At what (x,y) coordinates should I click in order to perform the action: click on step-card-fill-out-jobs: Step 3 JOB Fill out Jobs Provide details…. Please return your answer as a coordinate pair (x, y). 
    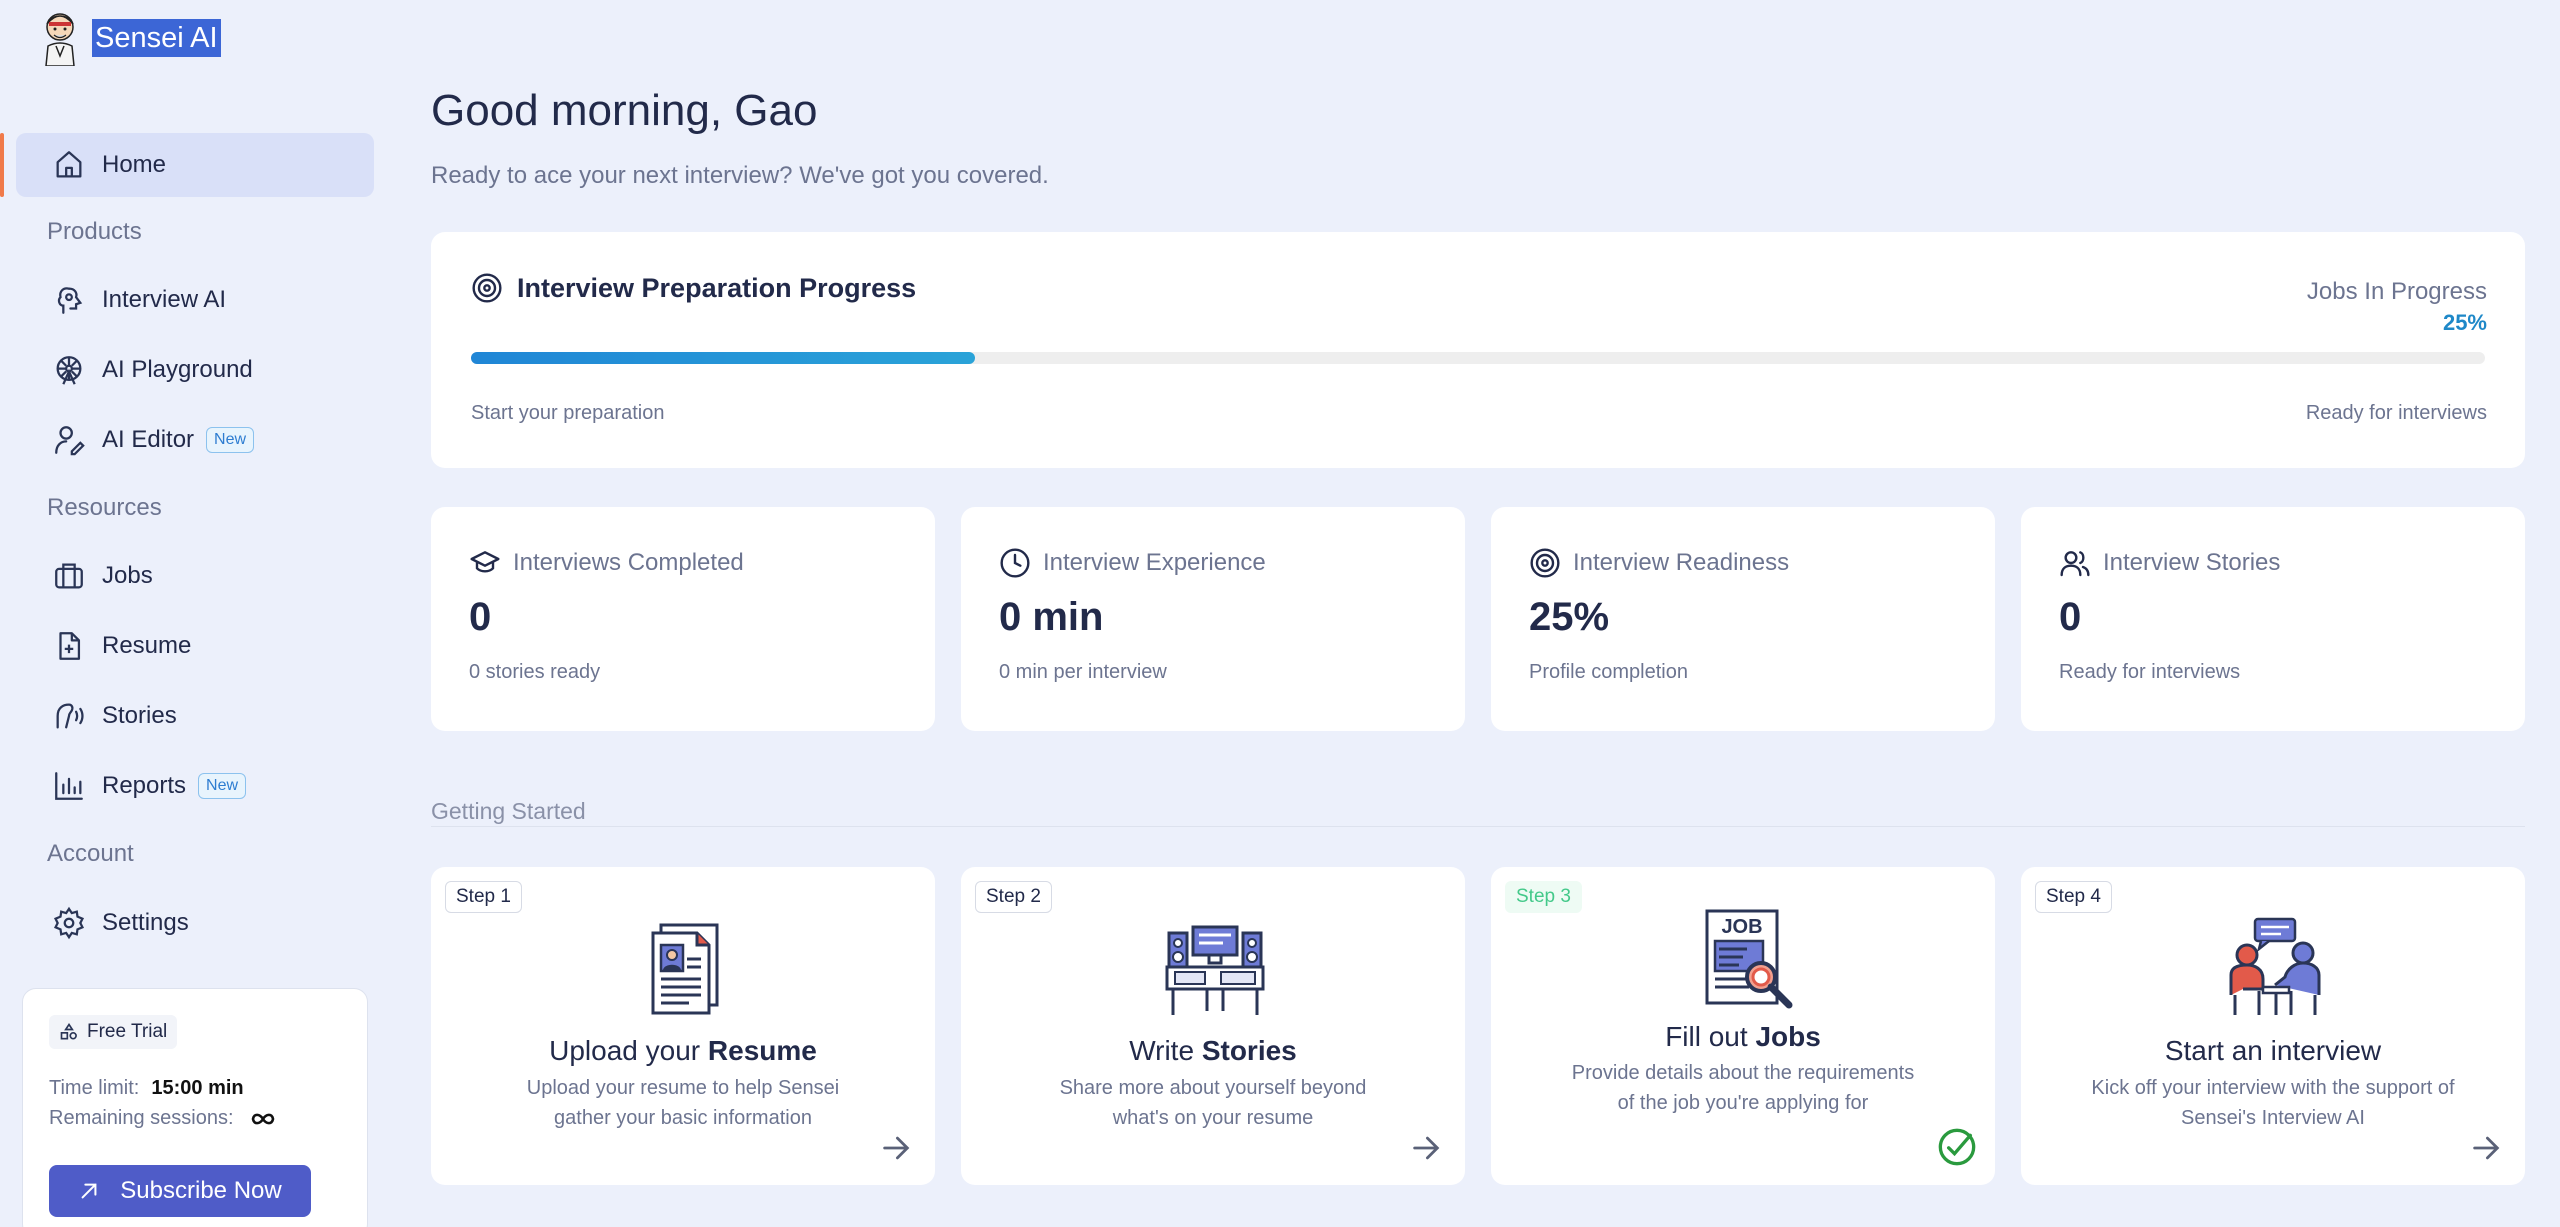
    Looking at the image, I should click on (1743, 1026).